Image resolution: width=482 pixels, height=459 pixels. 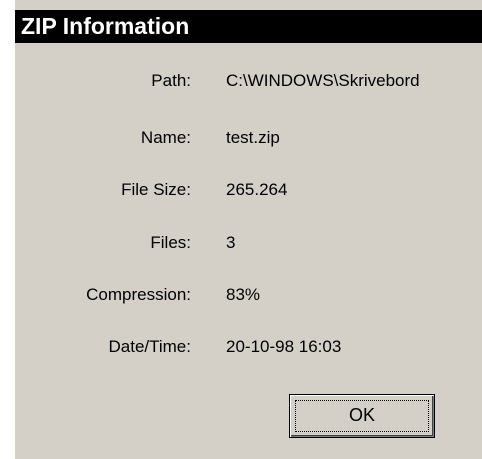 What do you see at coordinates (171, 80) in the screenshot?
I see `path-label: Path:` at bounding box center [171, 80].